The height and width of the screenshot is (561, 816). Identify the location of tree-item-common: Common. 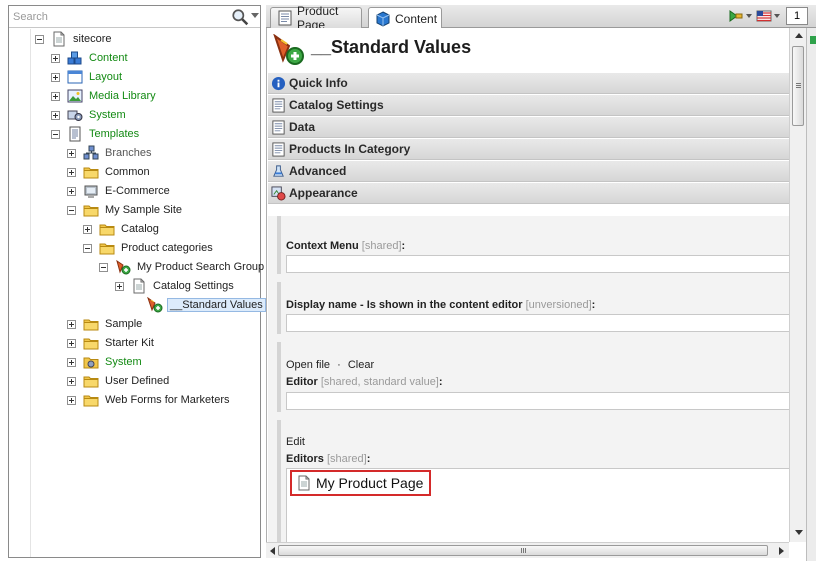
(109, 172).